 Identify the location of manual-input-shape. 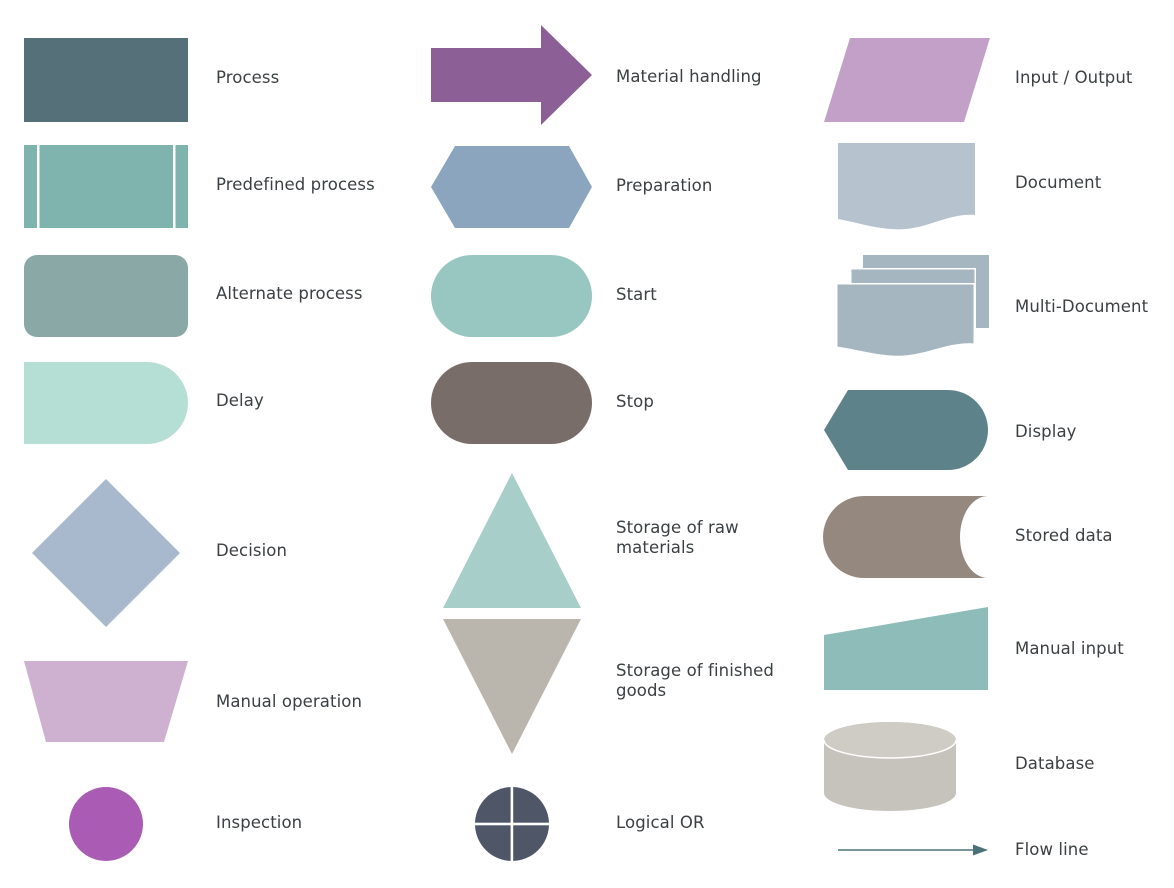
(910, 652).